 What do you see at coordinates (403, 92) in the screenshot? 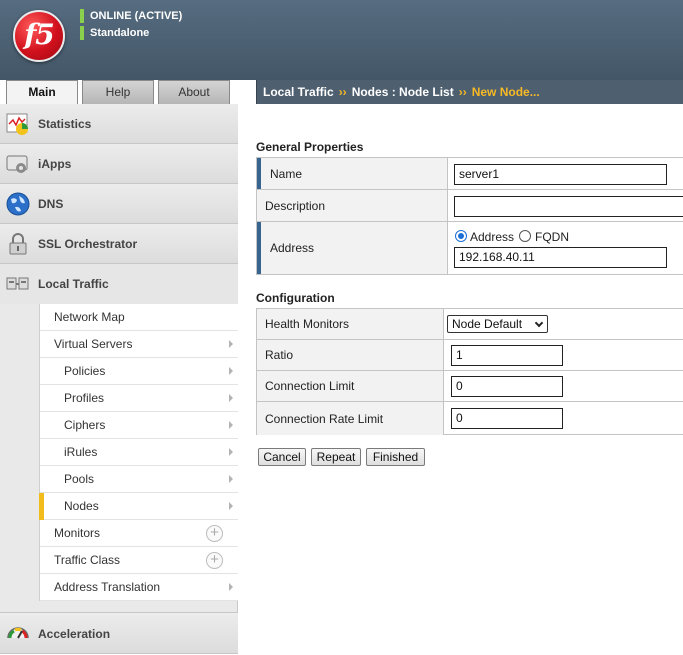
I see `breadcrumb-node-list: Nodes : Node List` at bounding box center [403, 92].